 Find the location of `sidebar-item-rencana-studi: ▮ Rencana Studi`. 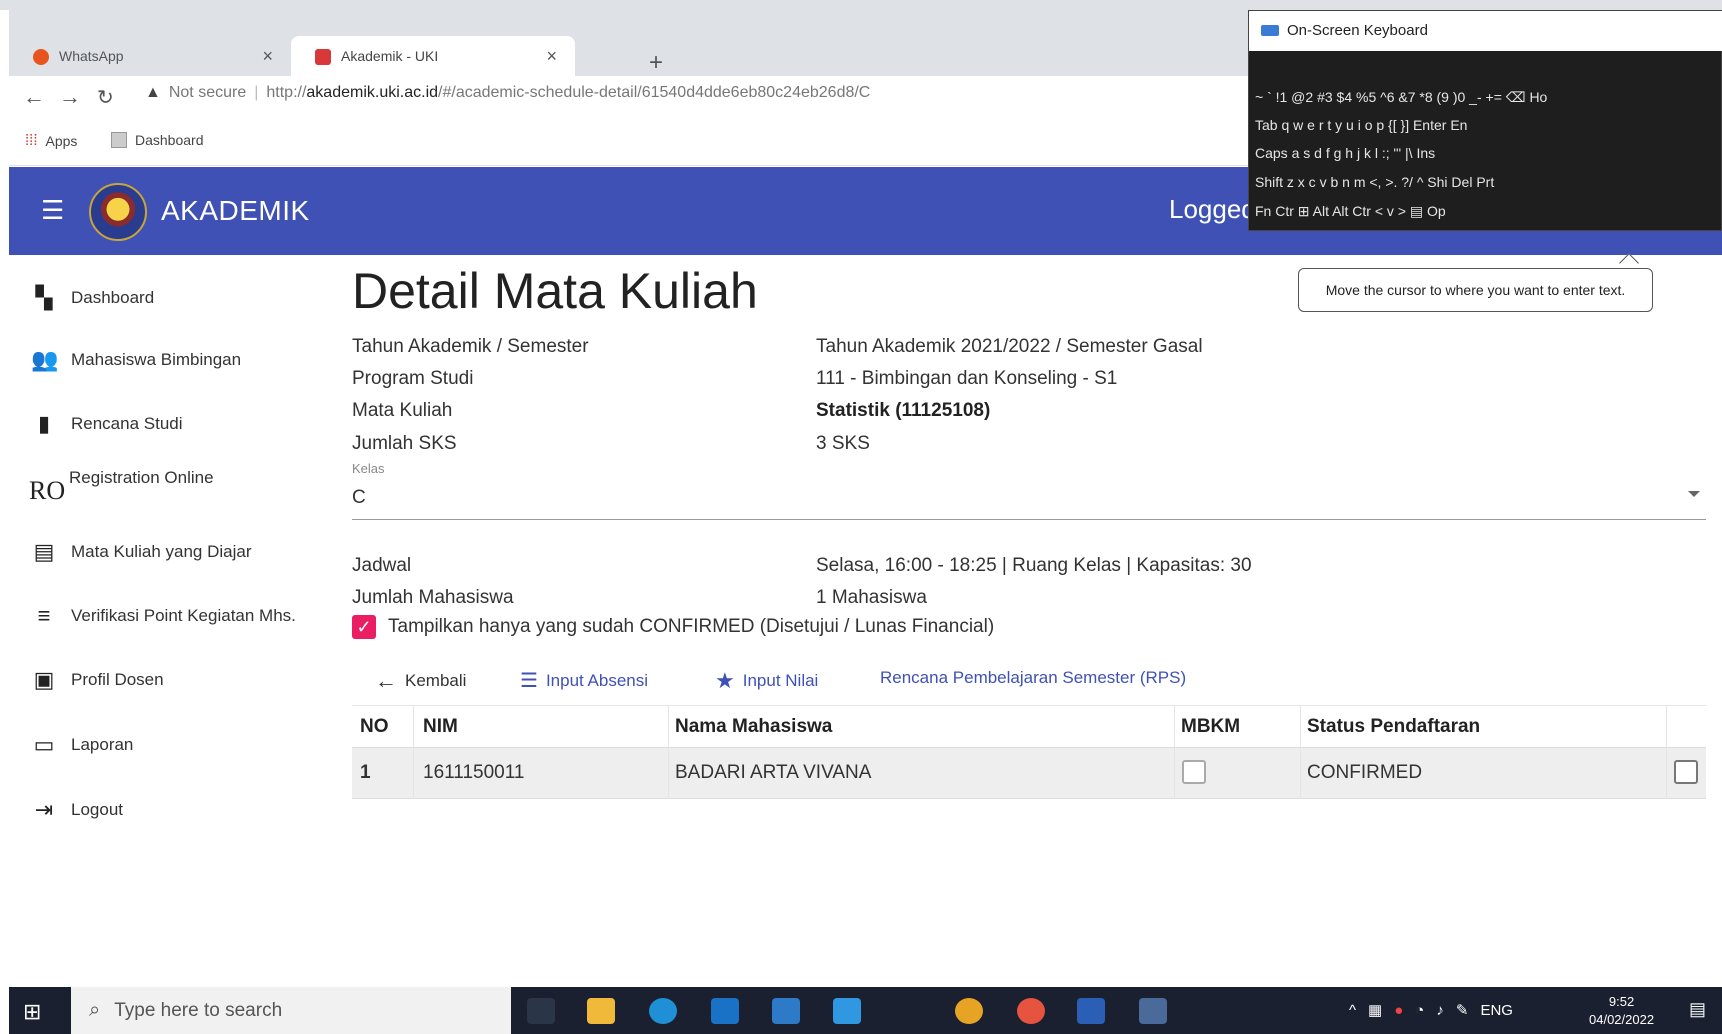

sidebar-item-rencana-studi: ▮ Rencana Studi is located at coordinates (167, 424).